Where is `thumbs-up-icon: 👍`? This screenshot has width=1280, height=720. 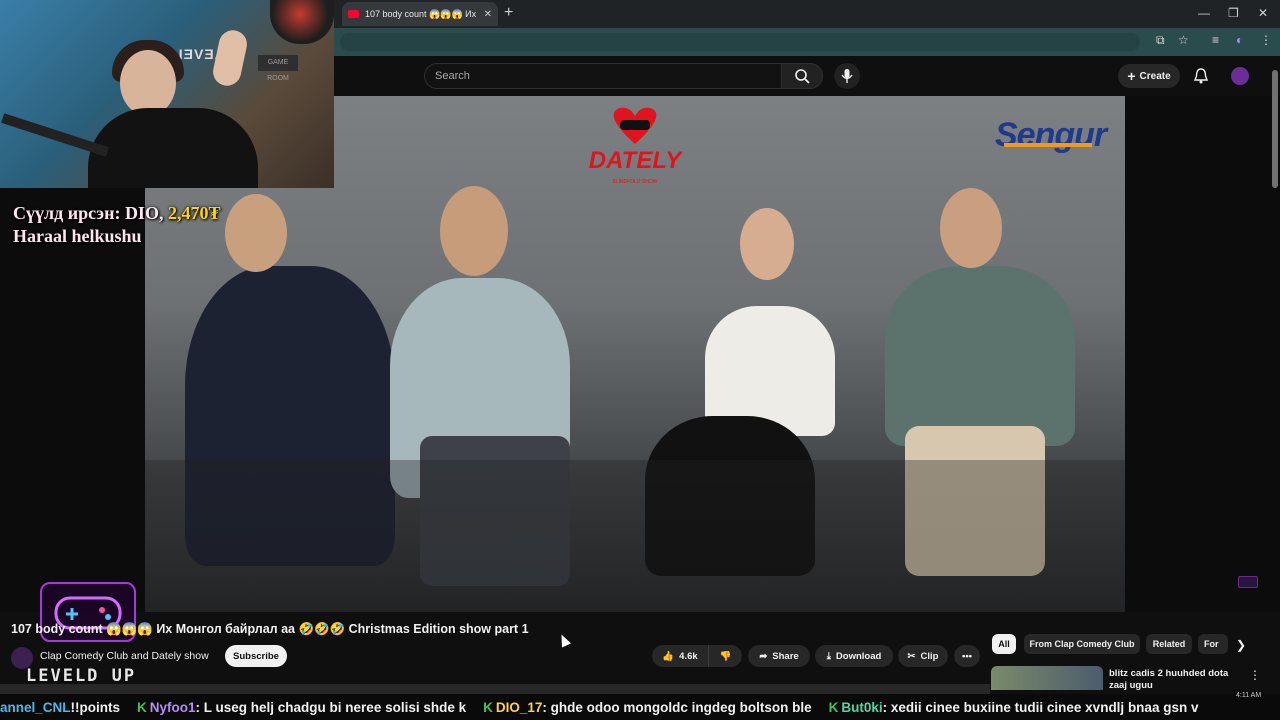
thumbs-up-icon: 👍 is located at coordinates (668, 656).